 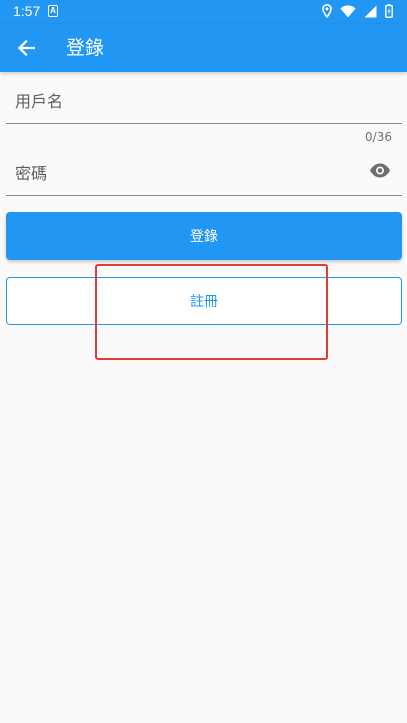 What do you see at coordinates (389, 11) in the screenshot?
I see `battery-icon` at bounding box center [389, 11].